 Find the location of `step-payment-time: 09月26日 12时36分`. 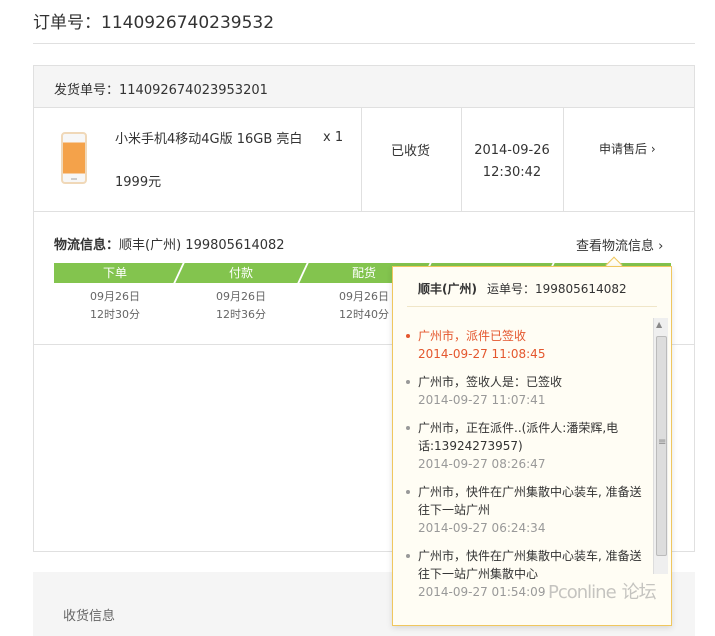

step-payment-time: 09月26日 12时36分 is located at coordinates (241, 306).